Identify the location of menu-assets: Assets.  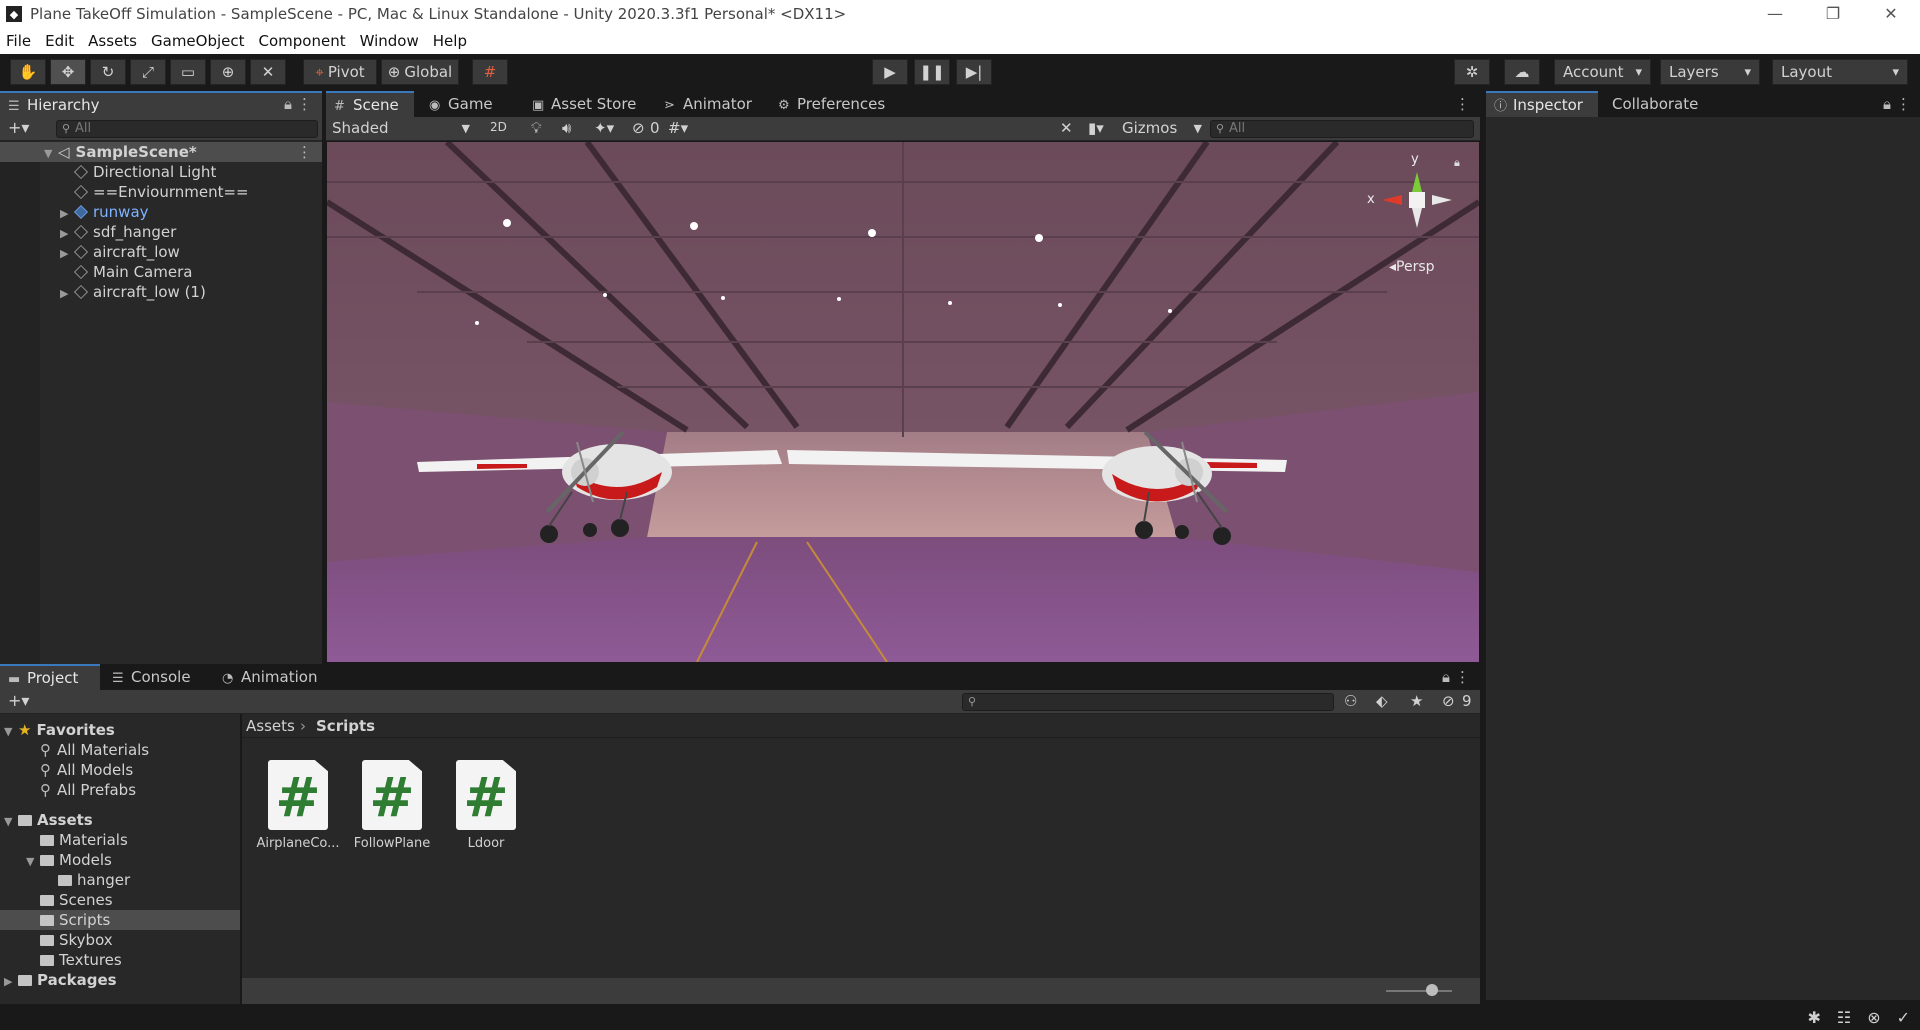
(112, 41).